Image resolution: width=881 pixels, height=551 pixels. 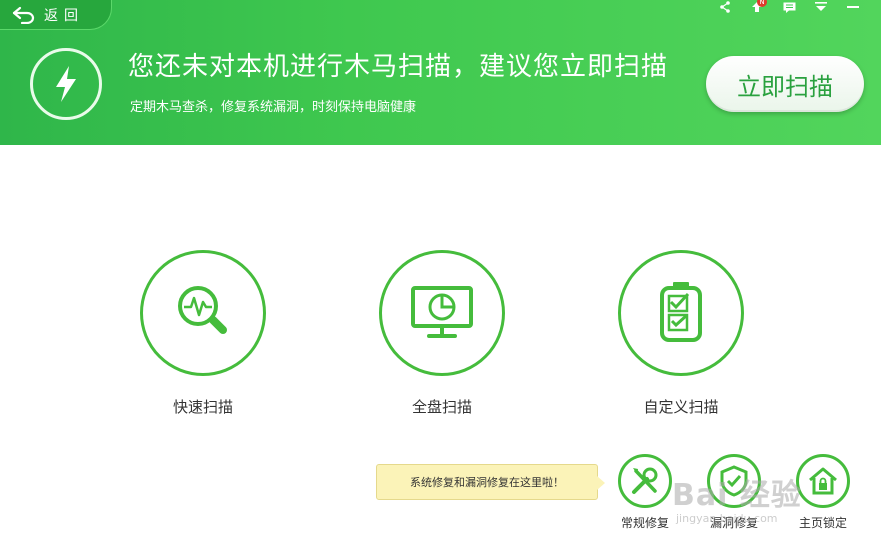 I want to click on page-title: 您还未对本机进行木马扫描，建议您立即扫描, so click(x=398, y=67).